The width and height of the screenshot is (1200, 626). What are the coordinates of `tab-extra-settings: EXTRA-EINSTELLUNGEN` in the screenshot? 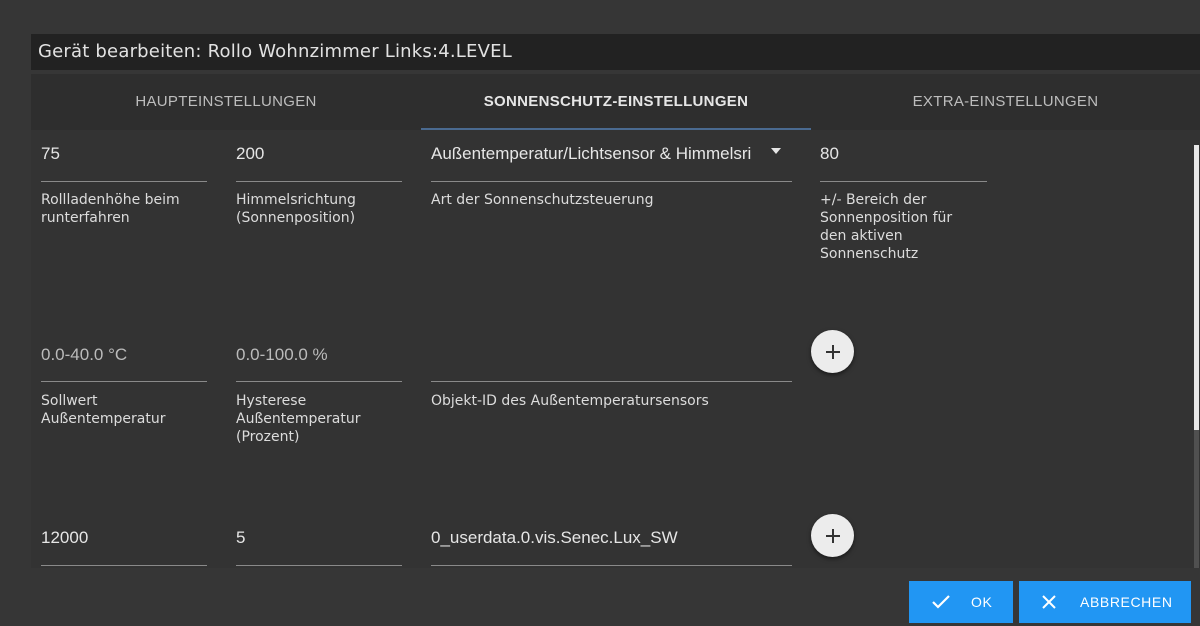 It's located at (1005, 102).